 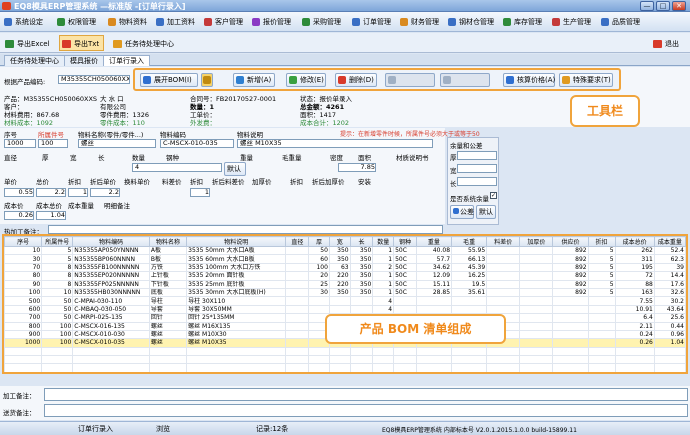 I want to click on diff-discount-input: 1, so click(x=200, y=192).